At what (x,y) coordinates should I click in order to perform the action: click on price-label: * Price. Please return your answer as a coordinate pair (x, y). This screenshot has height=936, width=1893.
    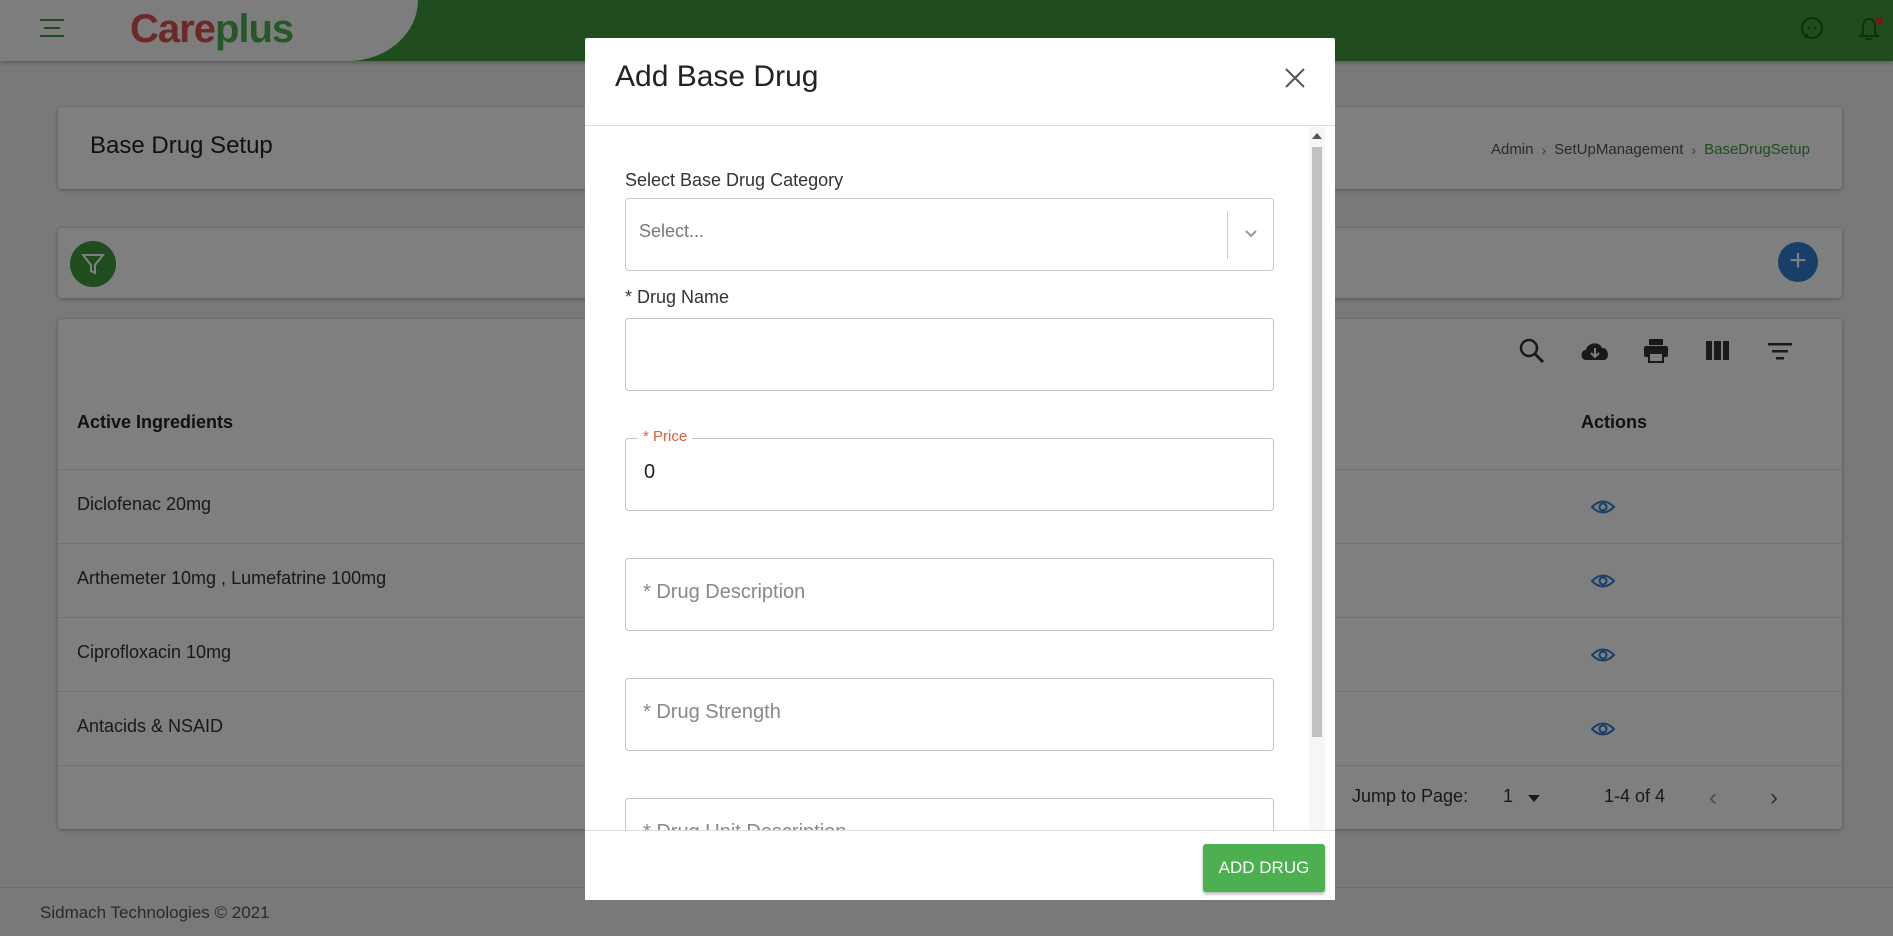
    Looking at the image, I should click on (665, 436).